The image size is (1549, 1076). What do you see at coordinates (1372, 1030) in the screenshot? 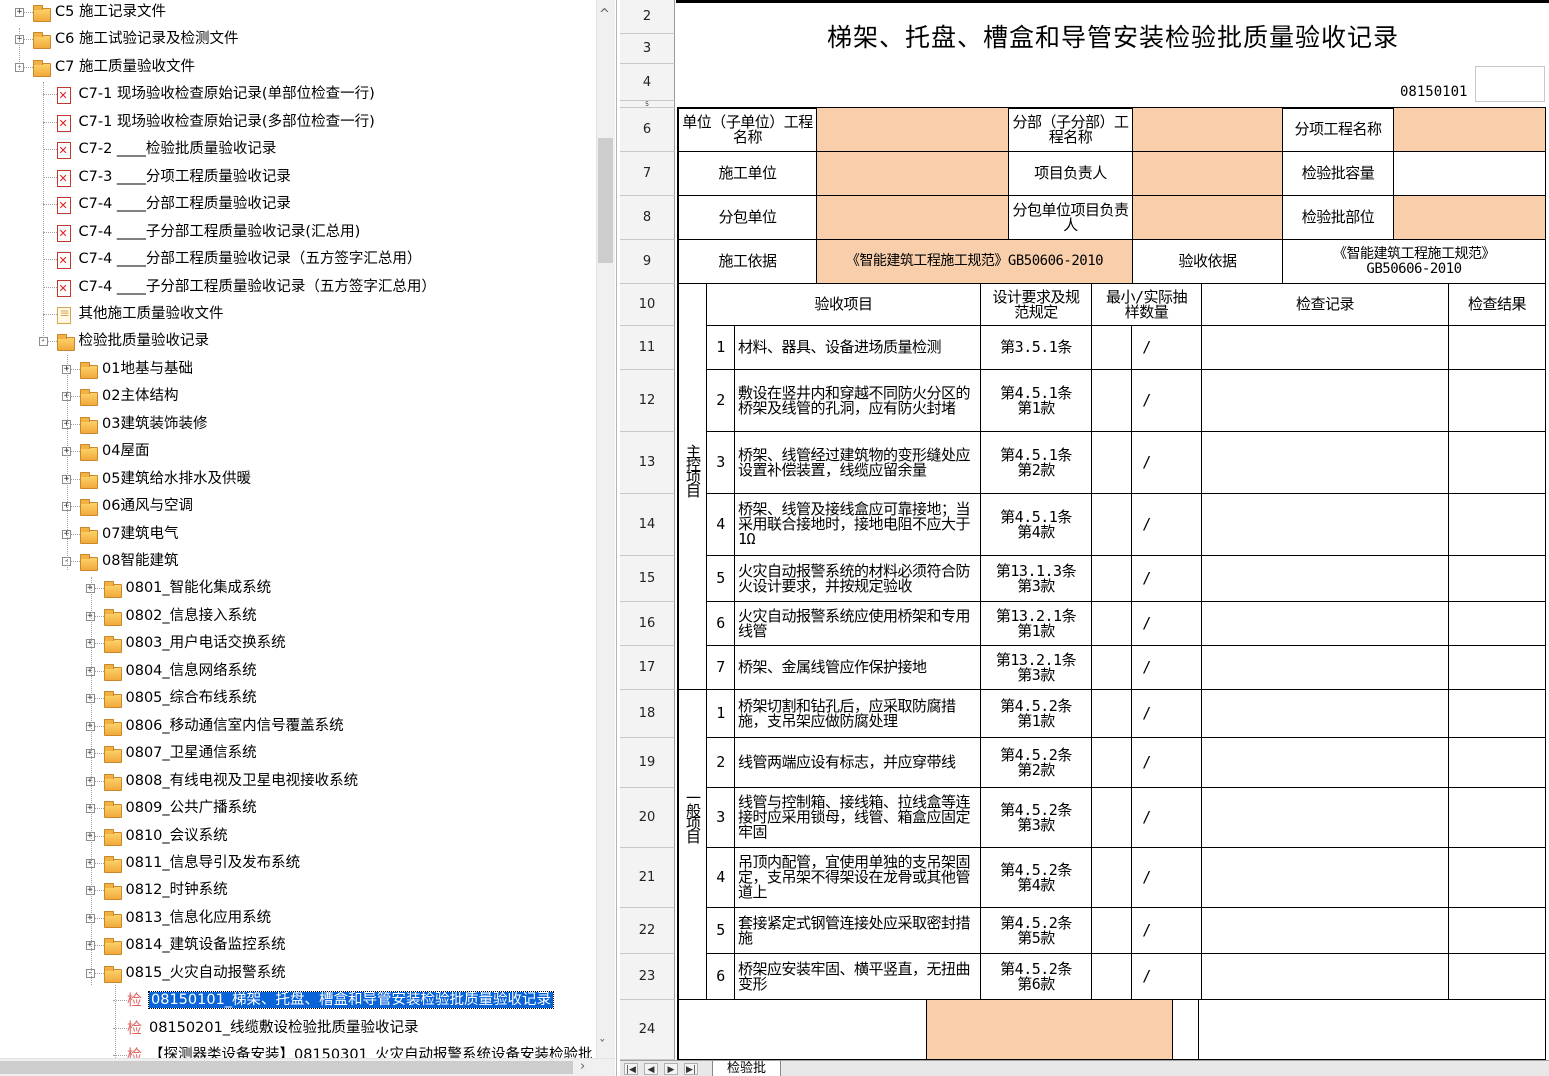
I see `signature-date-field` at bounding box center [1372, 1030].